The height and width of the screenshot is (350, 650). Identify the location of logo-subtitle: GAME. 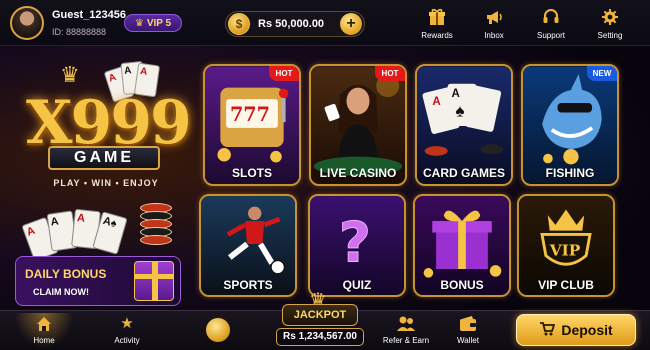
(104, 158).